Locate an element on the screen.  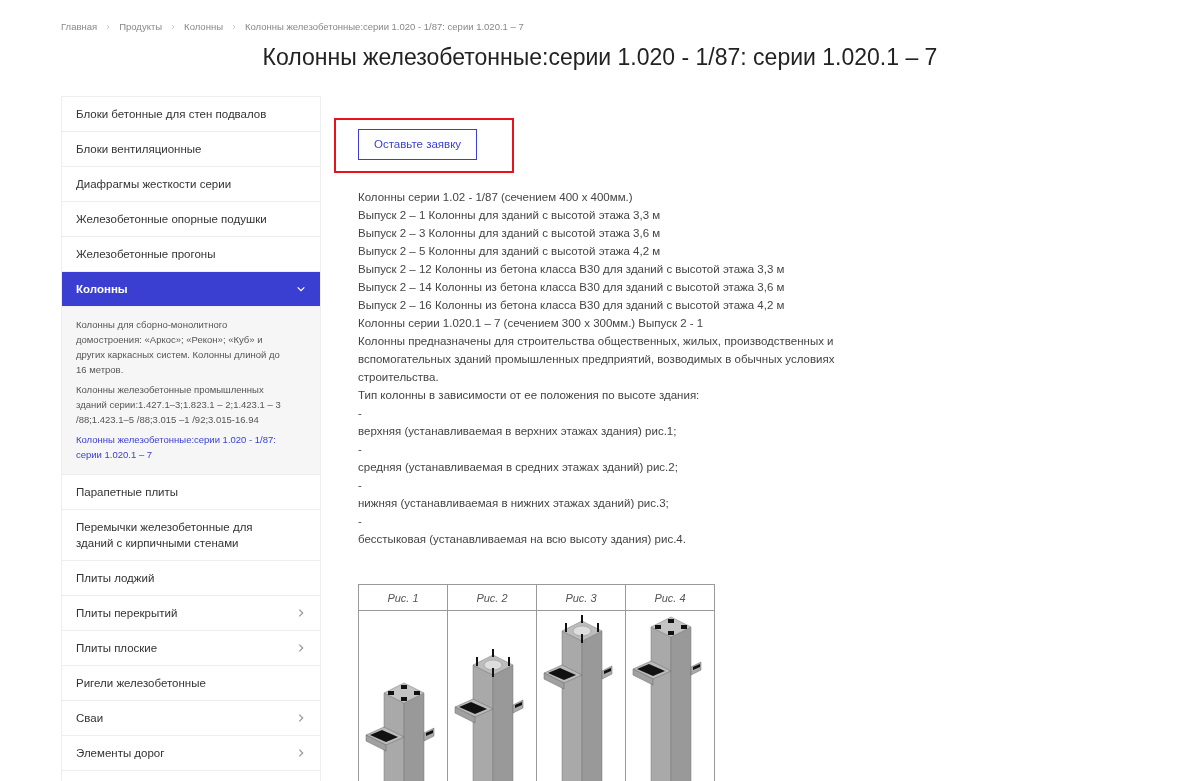
description-text: Колонны предназначены для строительства общественных, жилых, производственных и вспомогательных зданий промышленных предприятий, возводимых в обычных условиях строительства. is located at coordinates (597, 360).